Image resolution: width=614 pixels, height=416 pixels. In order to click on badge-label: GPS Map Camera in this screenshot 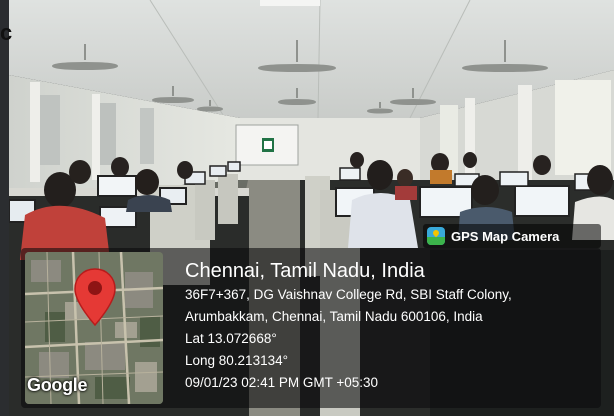, I will do `click(505, 236)`.